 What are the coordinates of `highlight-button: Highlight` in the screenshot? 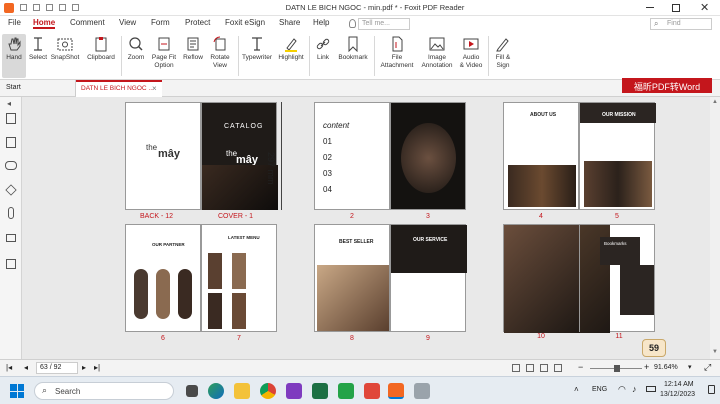 It's located at (291, 56).